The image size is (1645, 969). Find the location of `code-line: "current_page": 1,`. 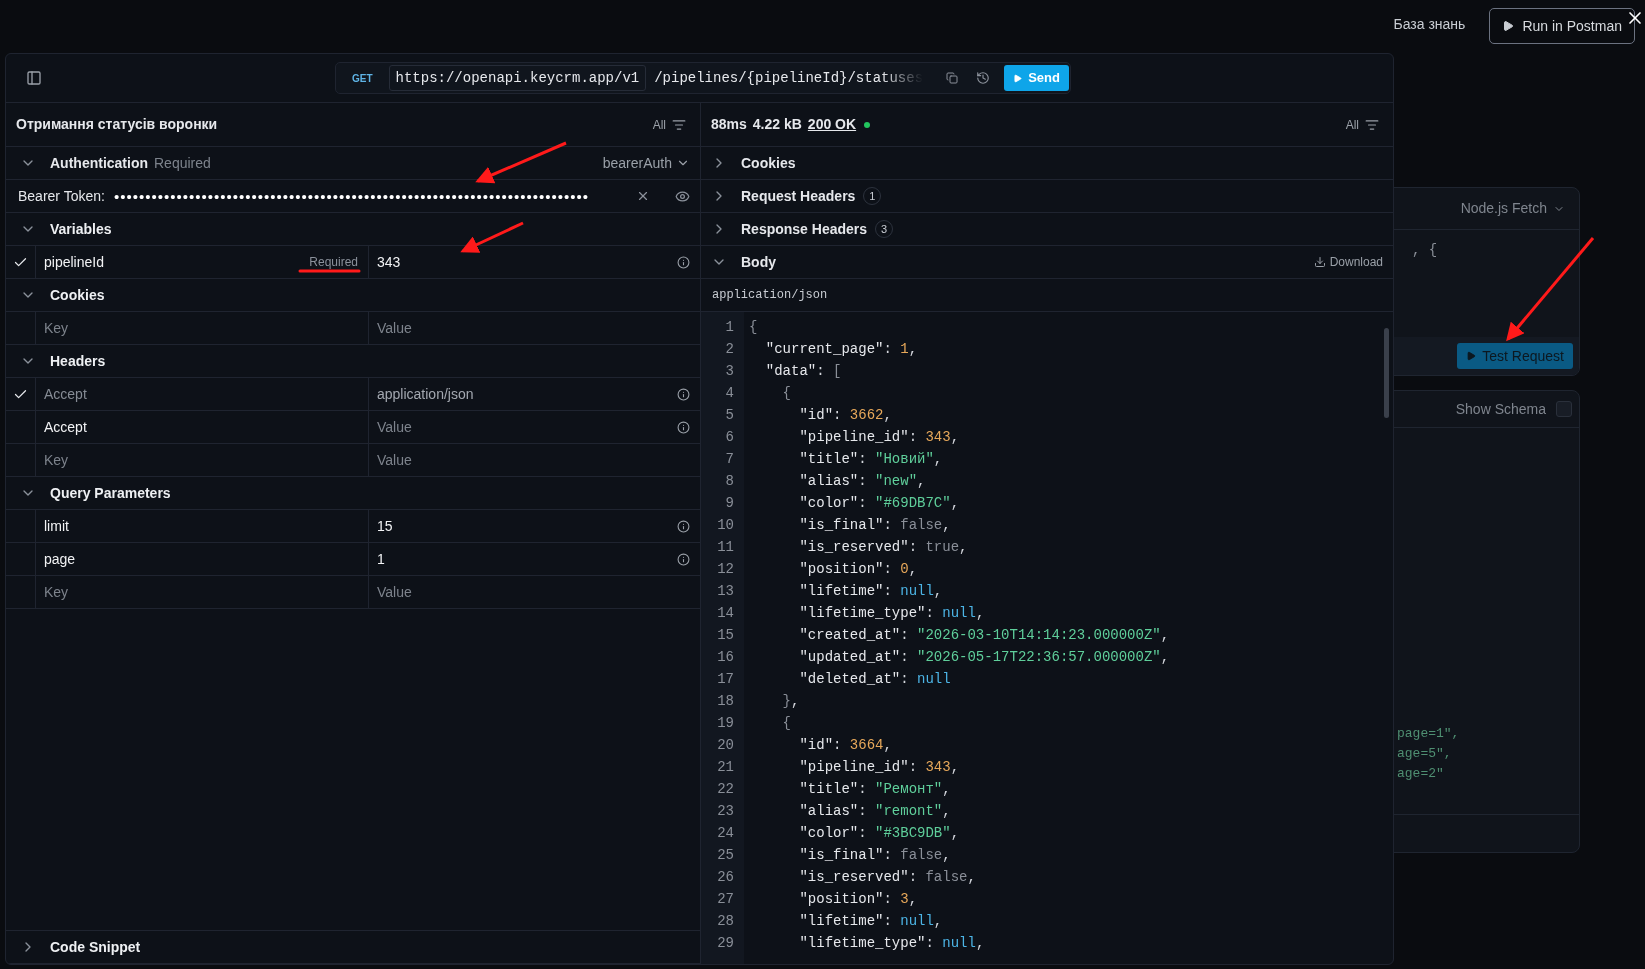

code-line: "current_page": 1, is located at coordinates (841, 349).